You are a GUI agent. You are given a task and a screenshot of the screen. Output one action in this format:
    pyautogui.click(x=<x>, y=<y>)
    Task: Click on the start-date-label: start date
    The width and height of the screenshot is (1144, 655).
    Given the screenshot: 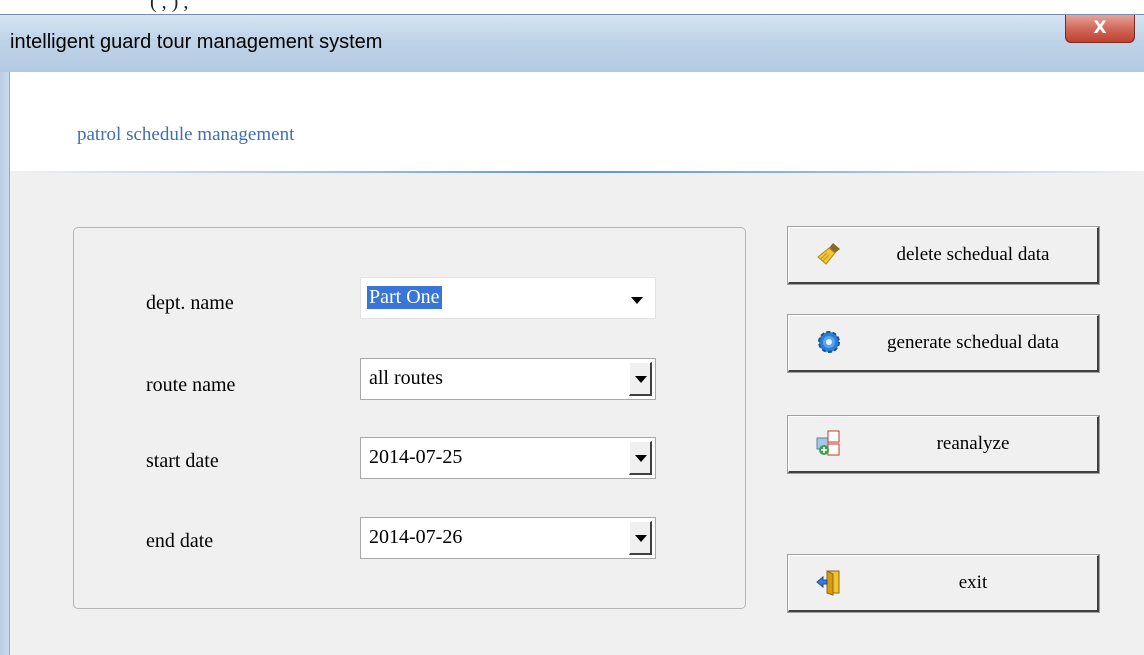 What is the action you would take?
    pyautogui.click(x=182, y=461)
    